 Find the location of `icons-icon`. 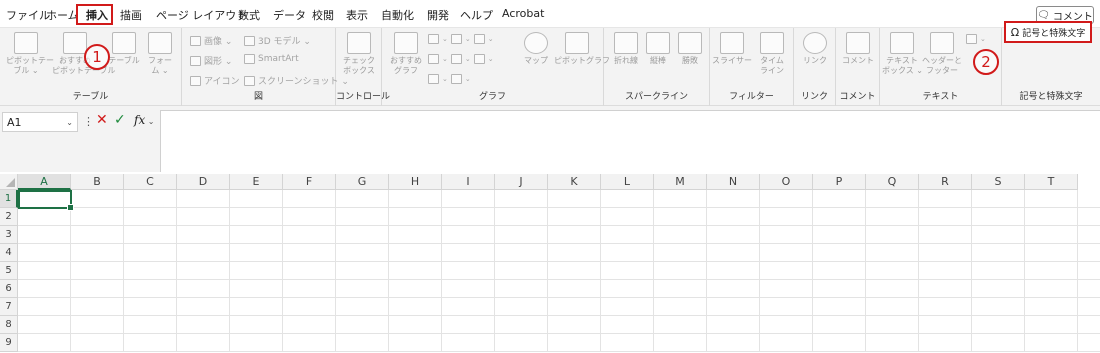

icons-icon is located at coordinates (195, 80).